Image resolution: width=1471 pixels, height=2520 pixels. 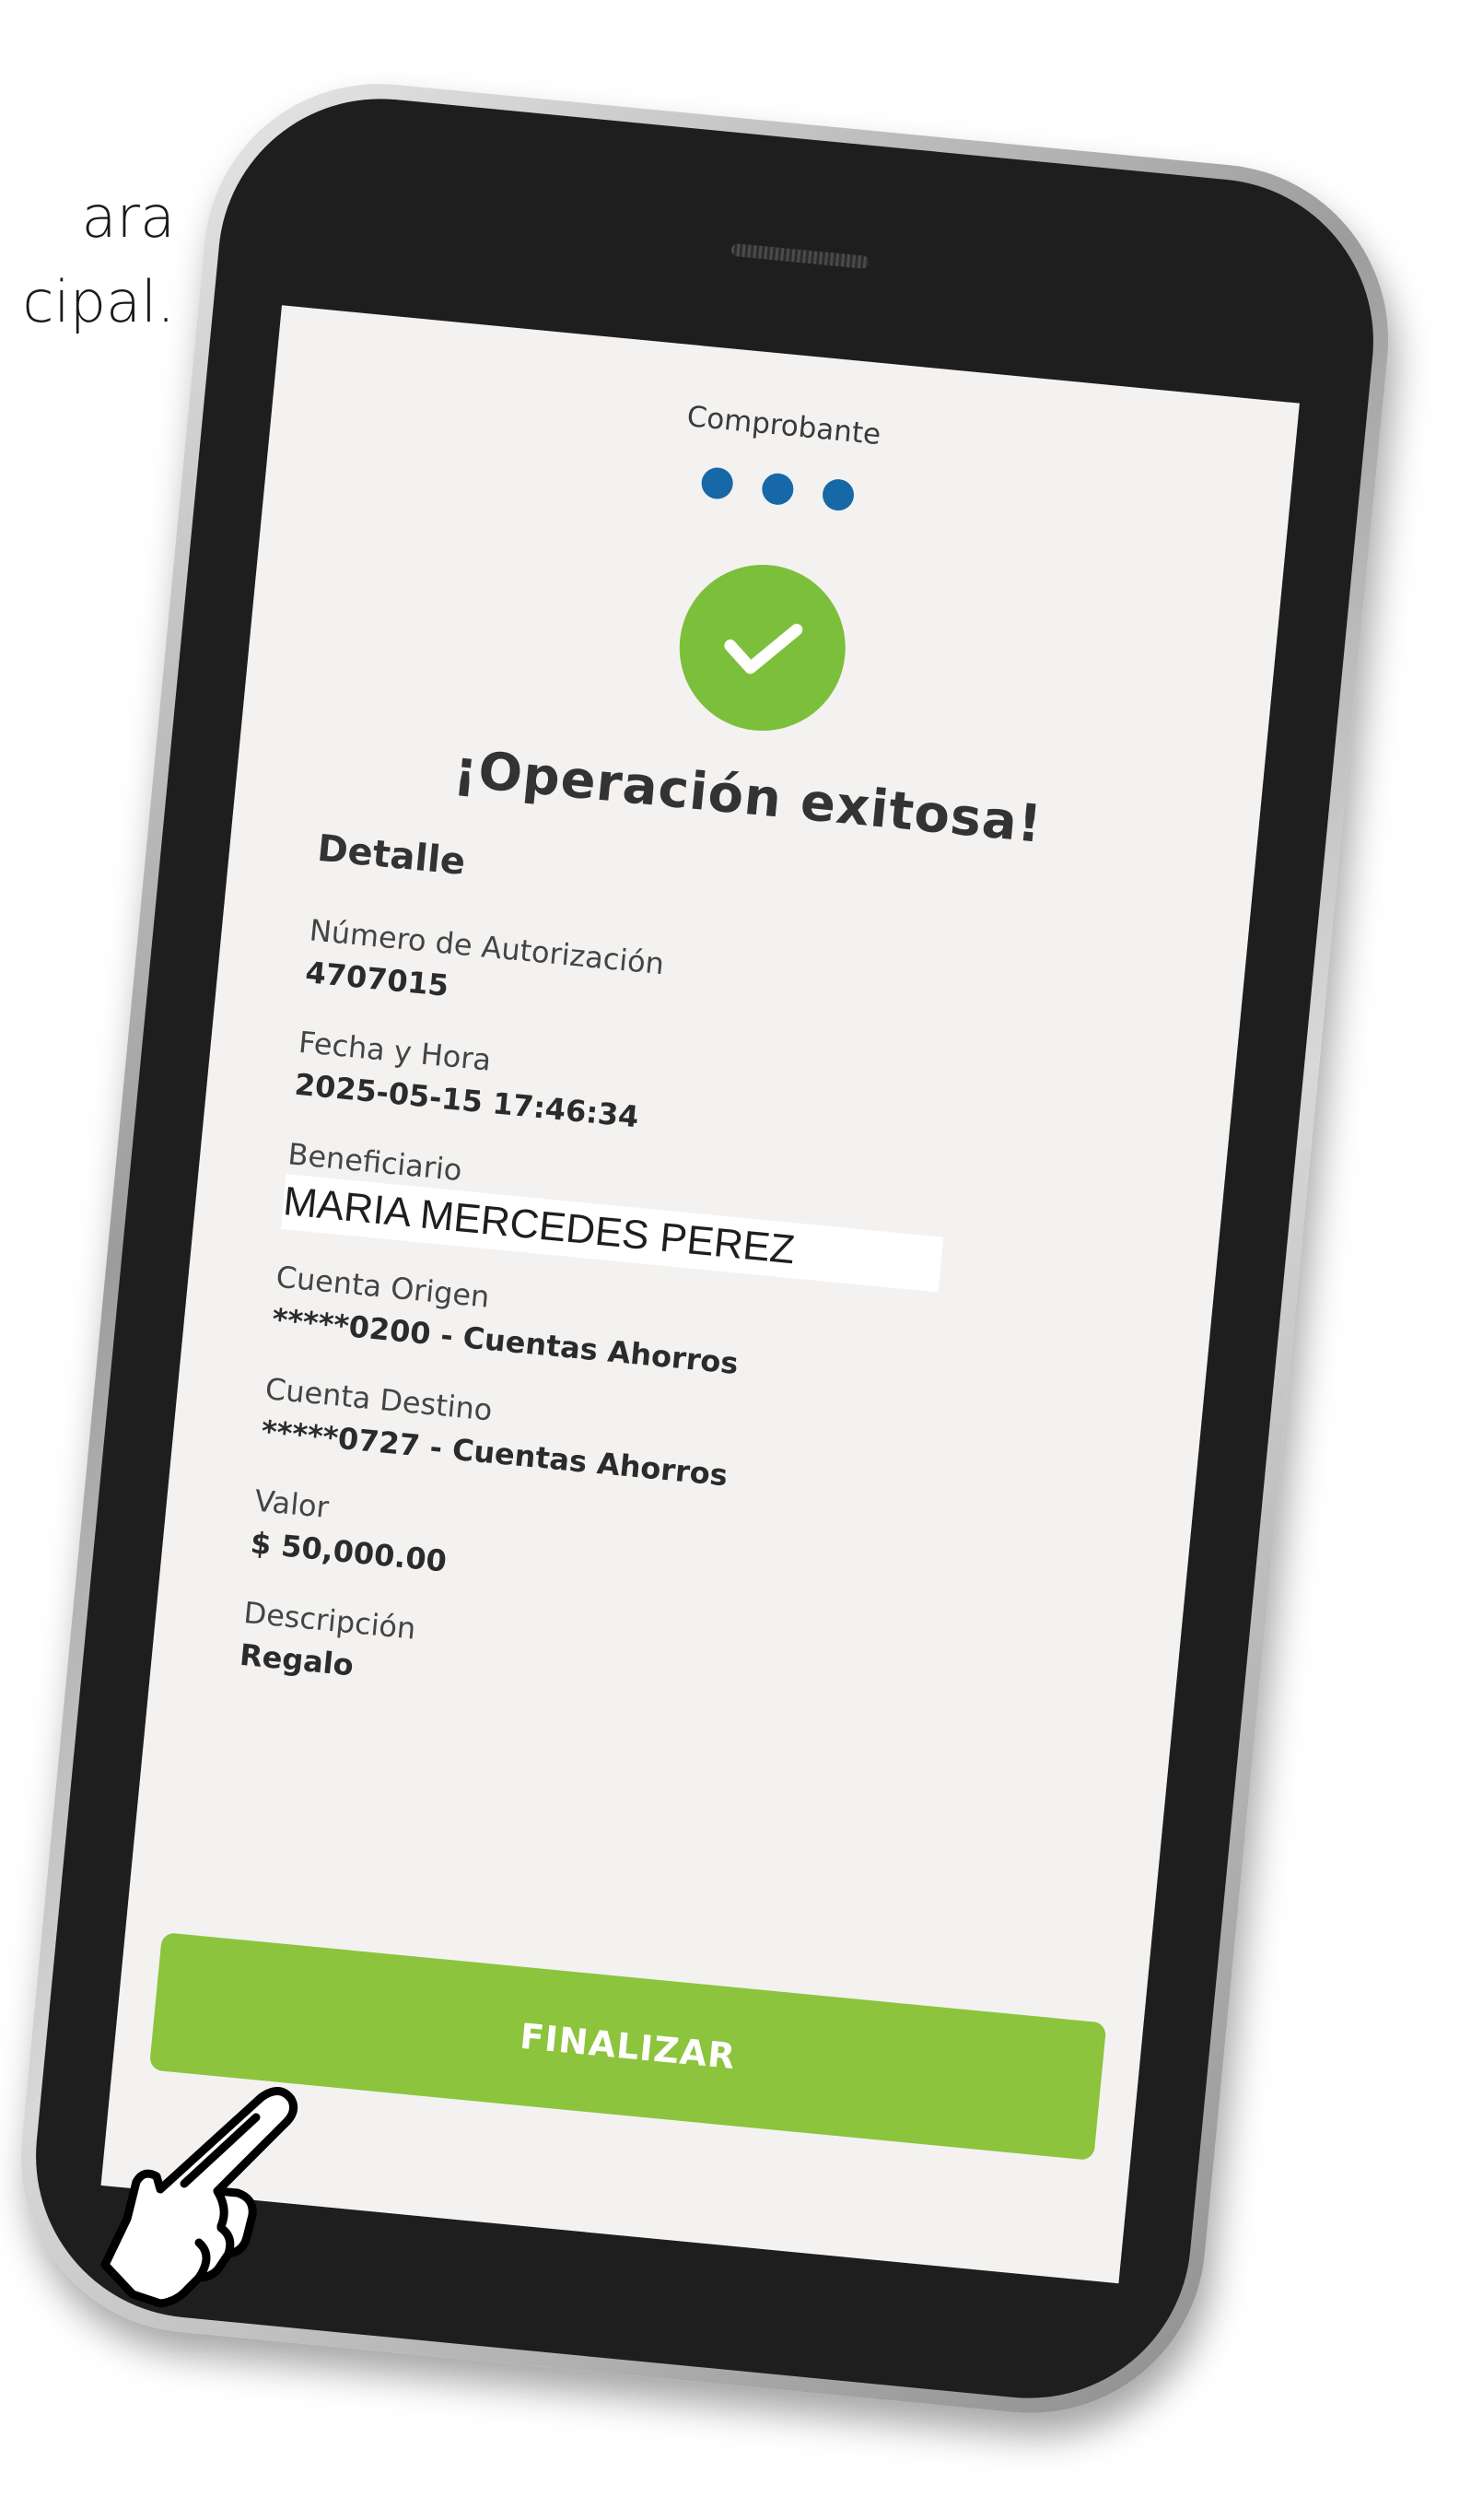 I want to click on pointing-hand-icon, so click(x=199, y=2197).